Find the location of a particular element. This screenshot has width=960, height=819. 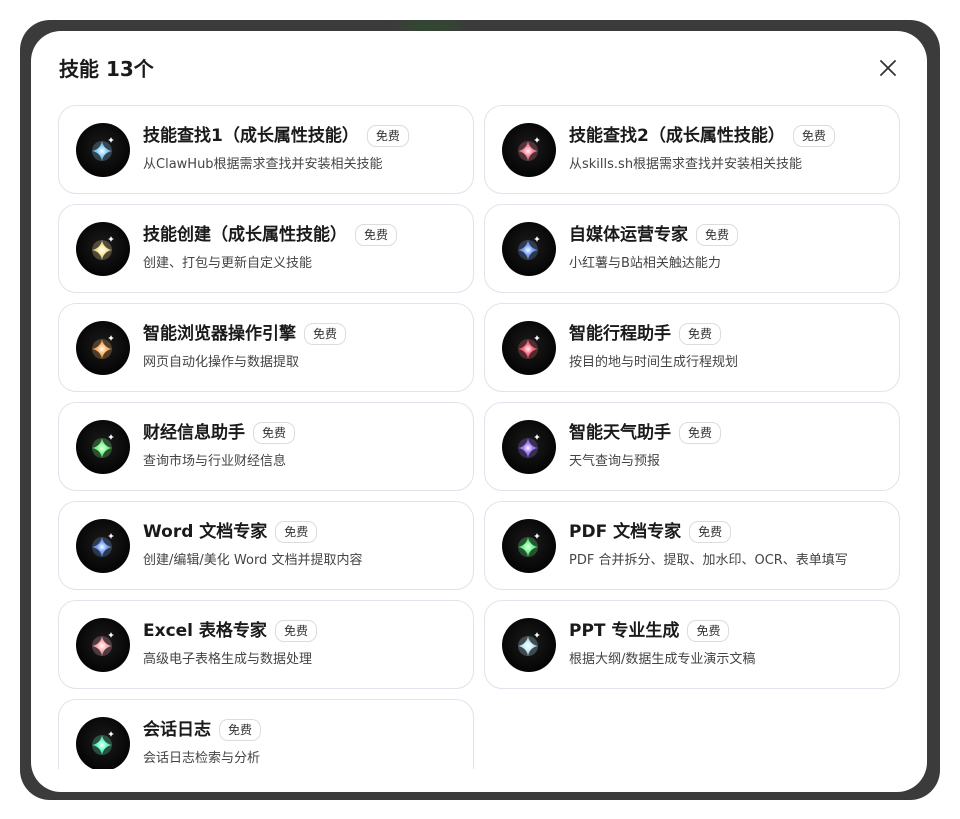

skill-name: PDF 文档专家 is located at coordinates (625, 532).